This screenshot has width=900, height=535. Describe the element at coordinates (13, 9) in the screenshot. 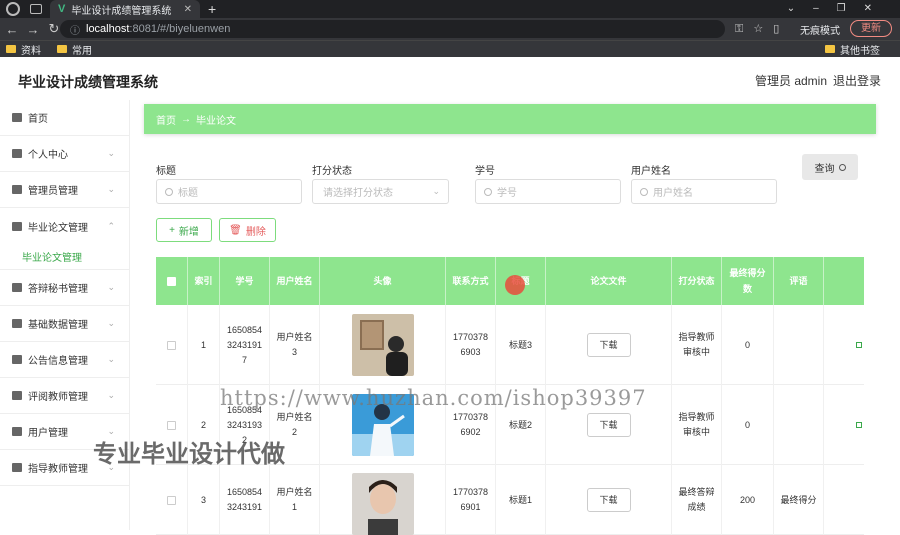

I see `chrome-icon` at that location.